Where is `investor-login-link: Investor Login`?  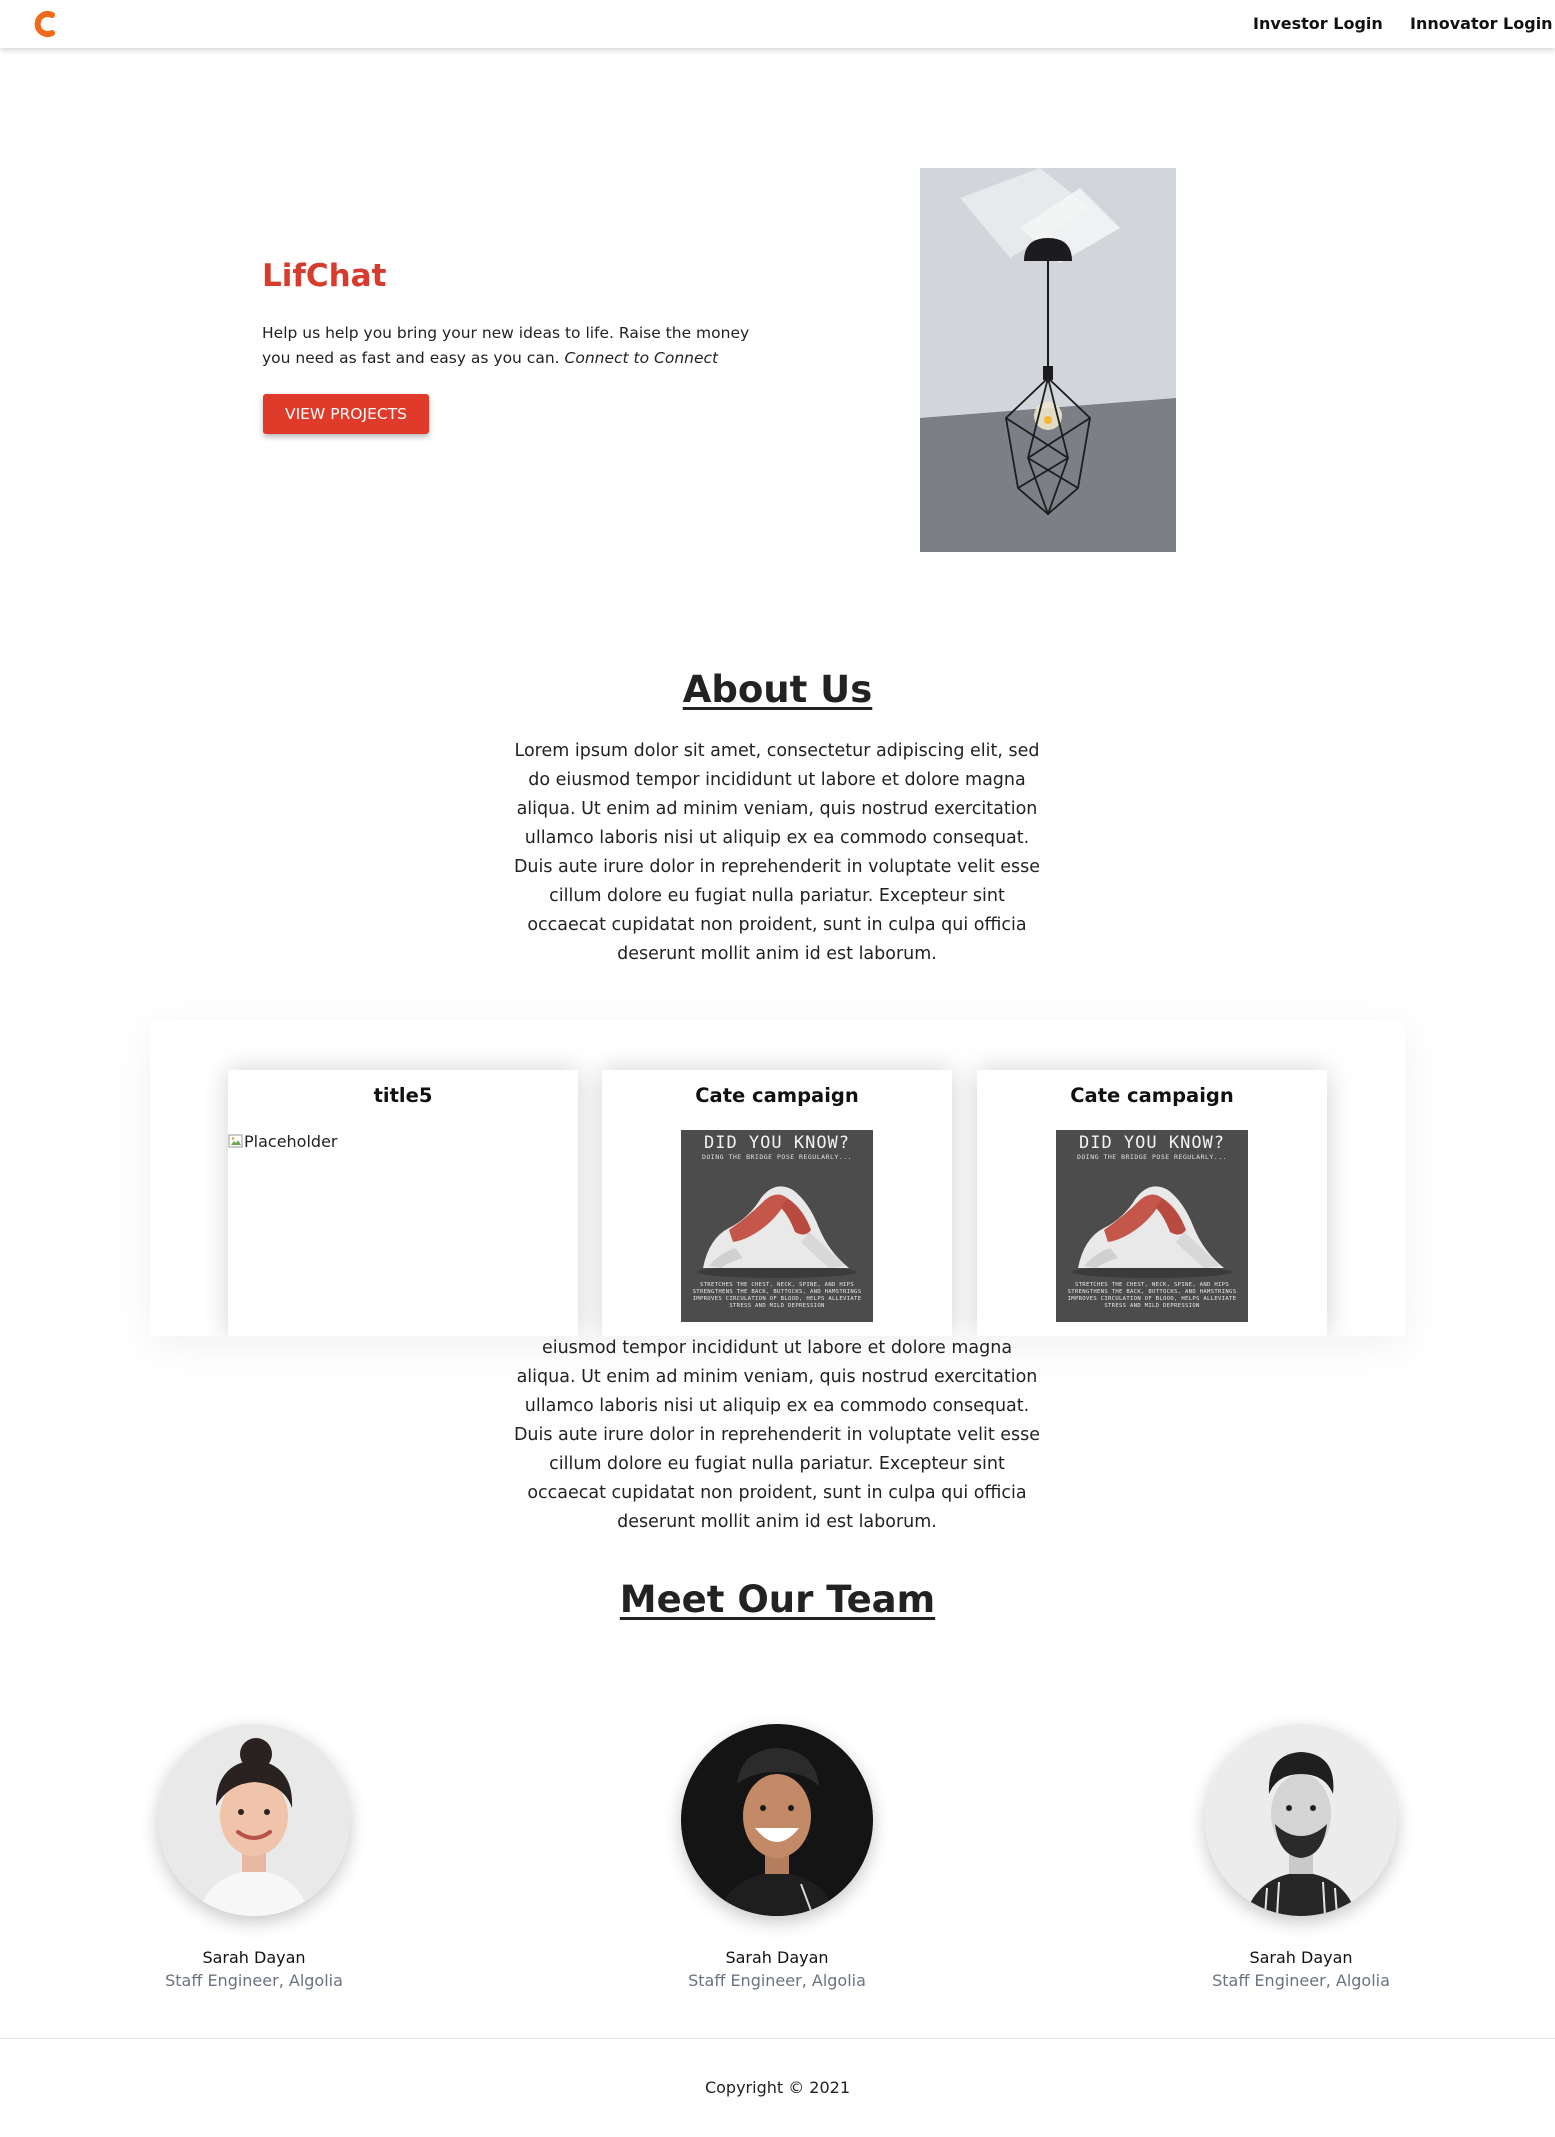 investor-login-link: Investor Login is located at coordinates (1318, 23).